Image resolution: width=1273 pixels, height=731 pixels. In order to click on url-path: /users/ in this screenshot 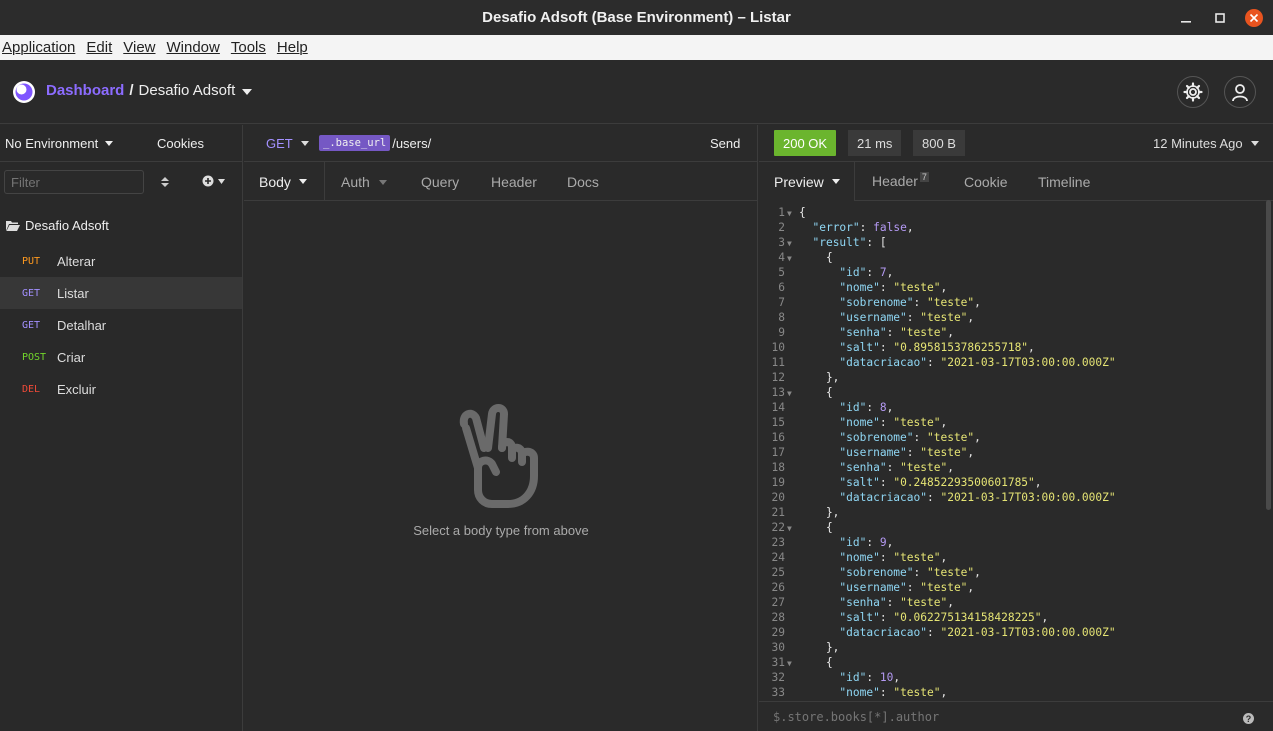, I will do `click(412, 143)`.